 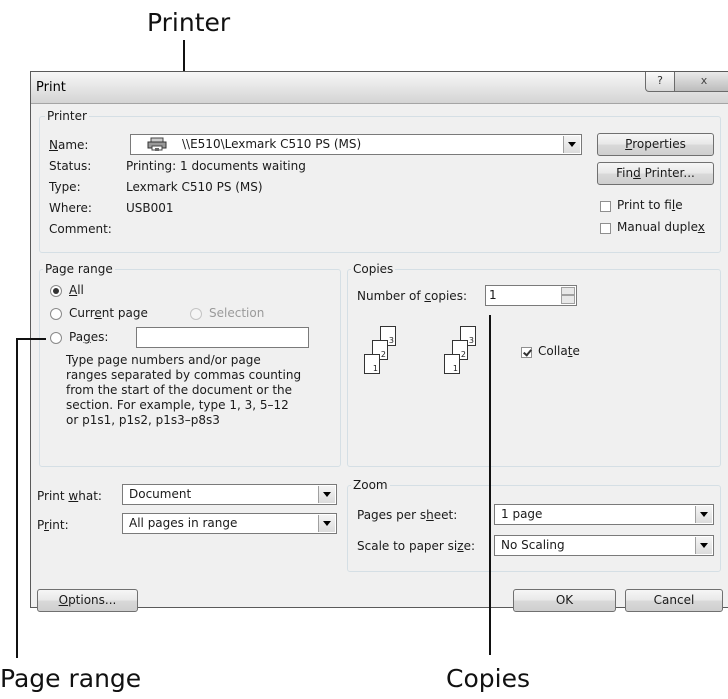 I want to click on close-icon: x, so click(x=704, y=80).